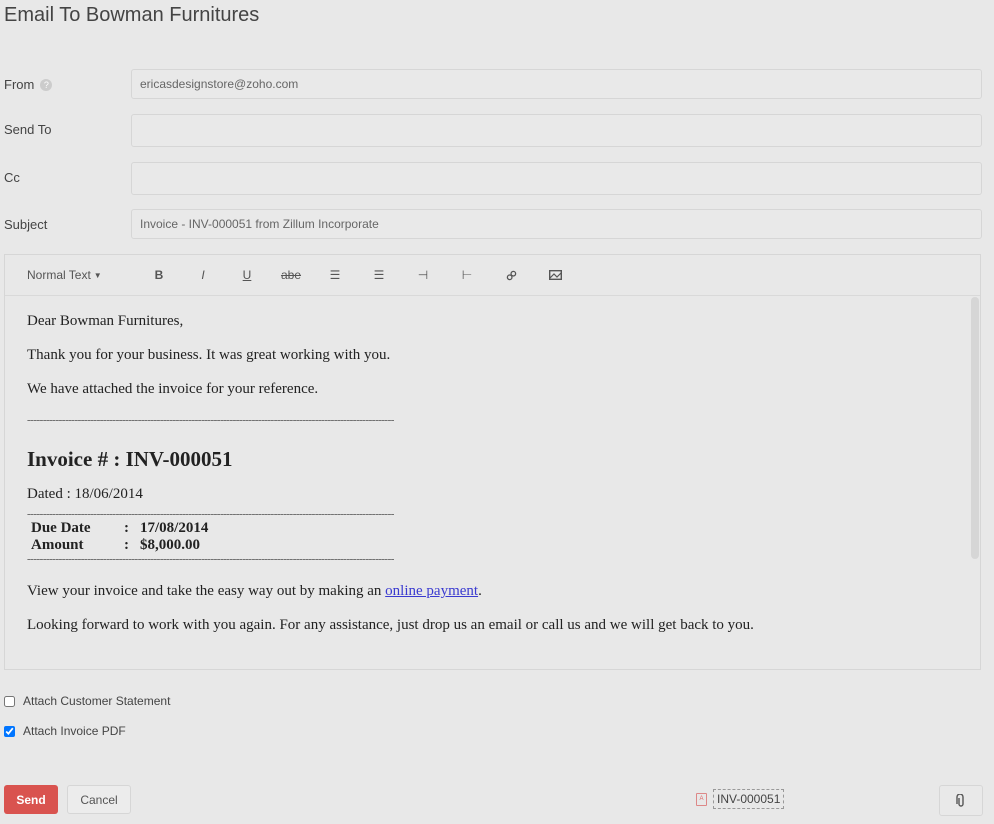  I want to click on italic-icon: I, so click(203, 275).